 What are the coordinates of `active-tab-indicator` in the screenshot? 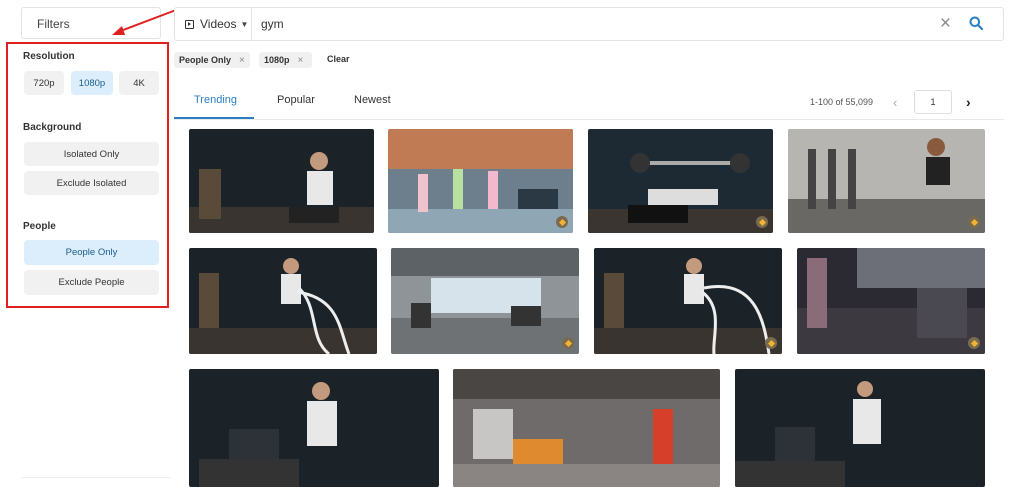 It's located at (214, 118).